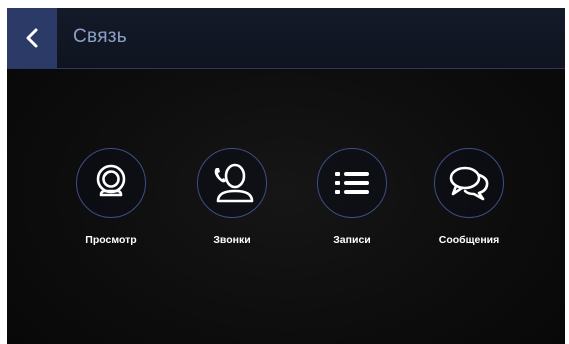  I want to click on tile-view: Просмотр, so click(111, 203).